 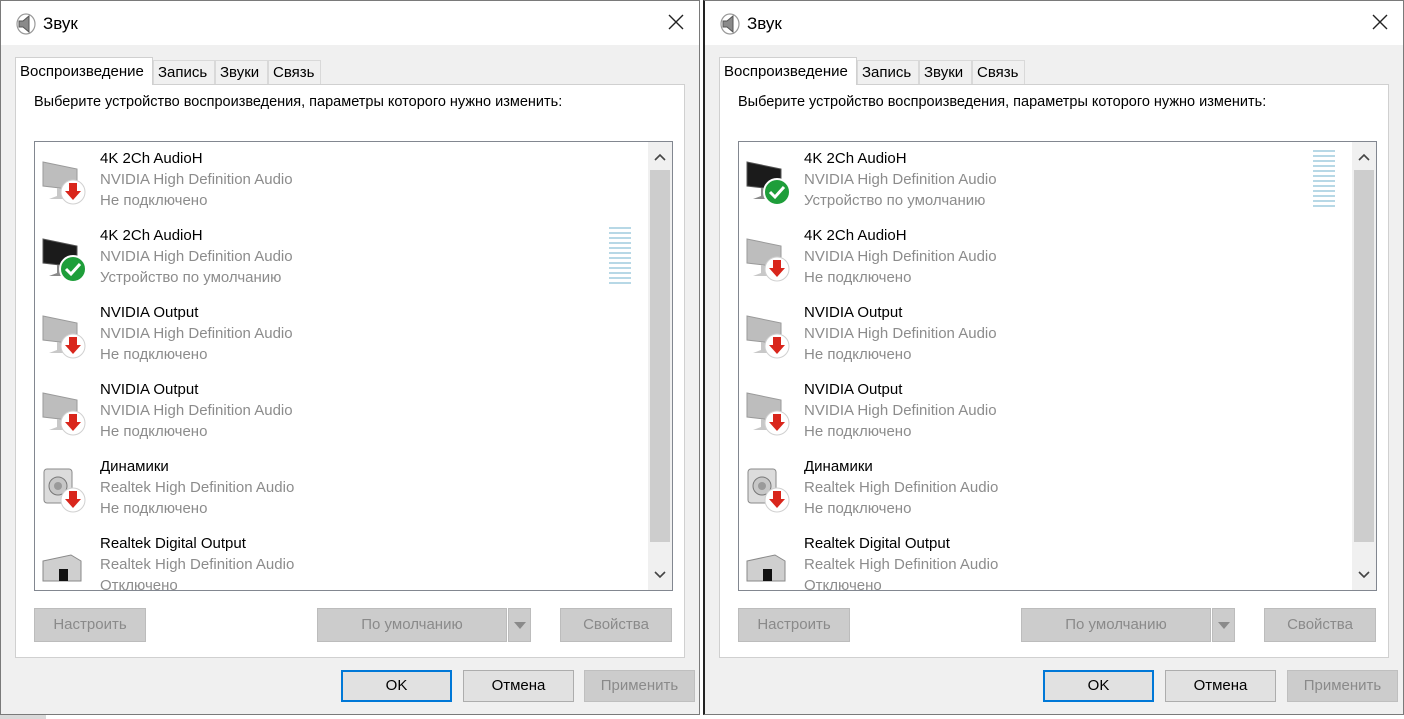 What do you see at coordinates (620, 257) in the screenshot?
I see `volume-meter` at bounding box center [620, 257].